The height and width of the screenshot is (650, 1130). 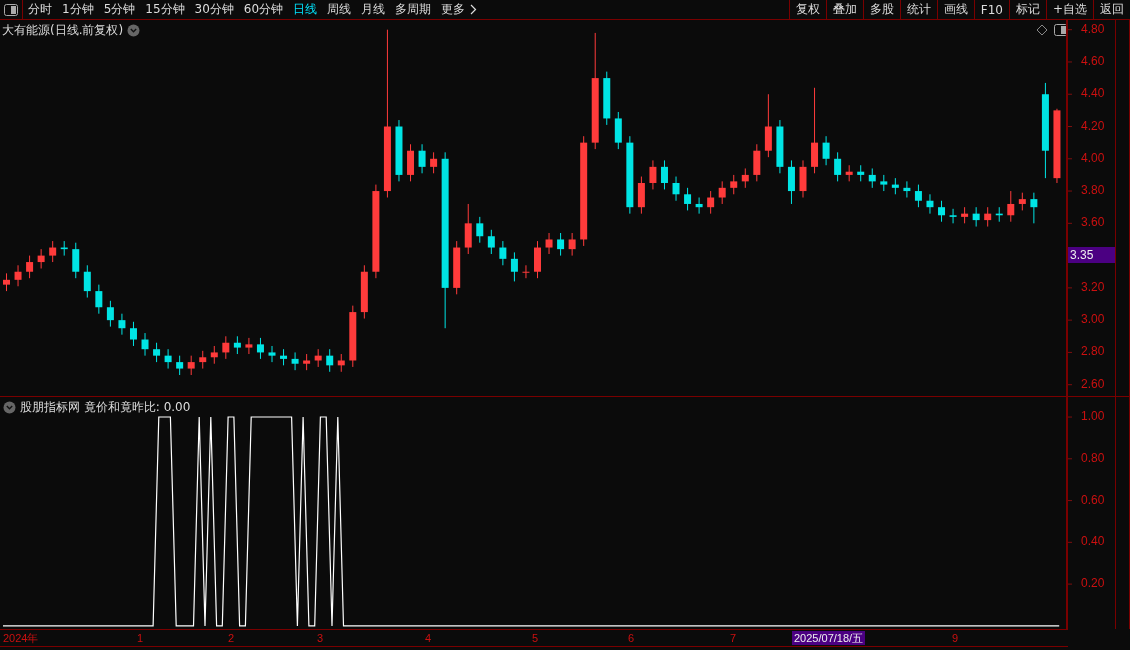 What do you see at coordinates (1093, 157) in the screenshot?
I see `price-axis-label: 4.00` at bounding box center [1093, 157].